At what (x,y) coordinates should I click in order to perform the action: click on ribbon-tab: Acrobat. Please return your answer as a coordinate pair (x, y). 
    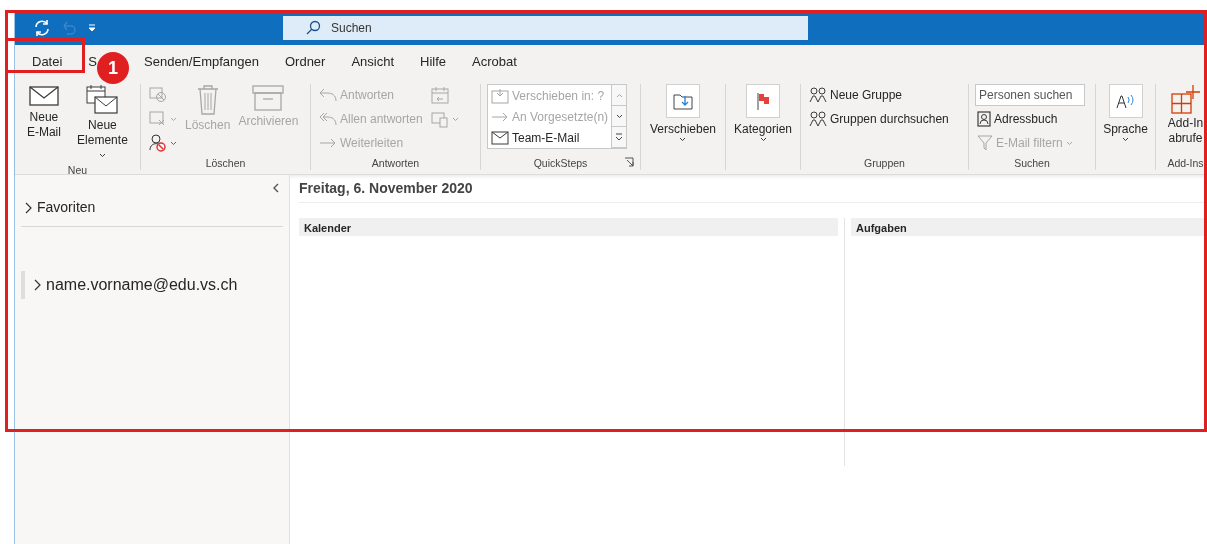
    Looking at the image, I should click on (494, 61).